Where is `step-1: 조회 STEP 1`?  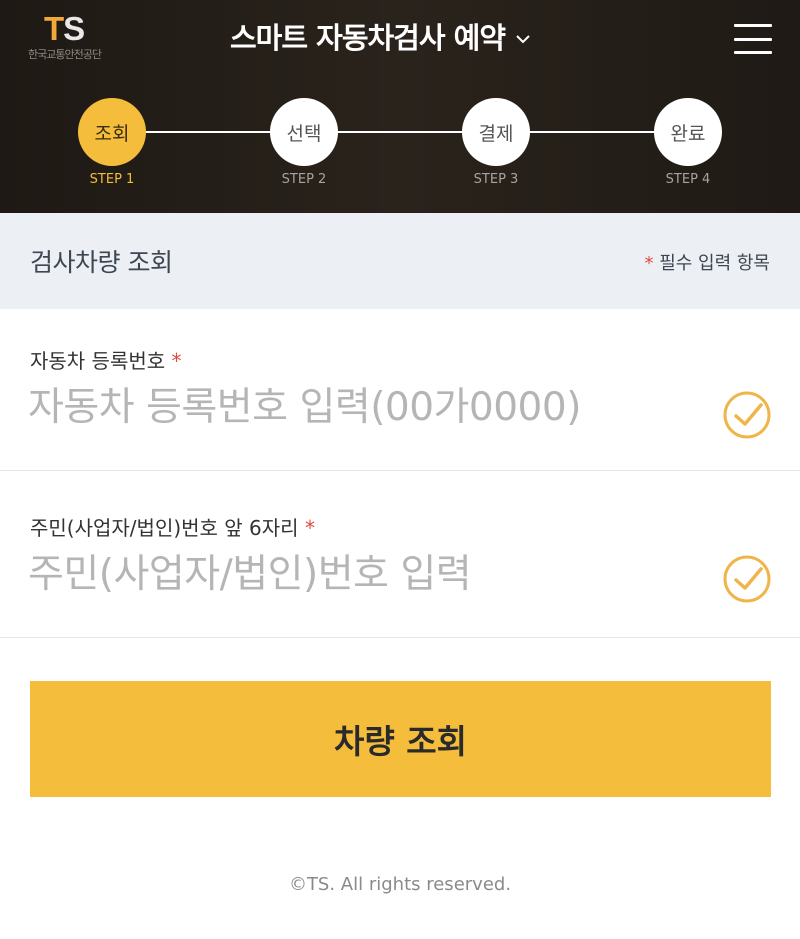
step-1: 조회 STEP 1 is located at coordinates (112, 142).